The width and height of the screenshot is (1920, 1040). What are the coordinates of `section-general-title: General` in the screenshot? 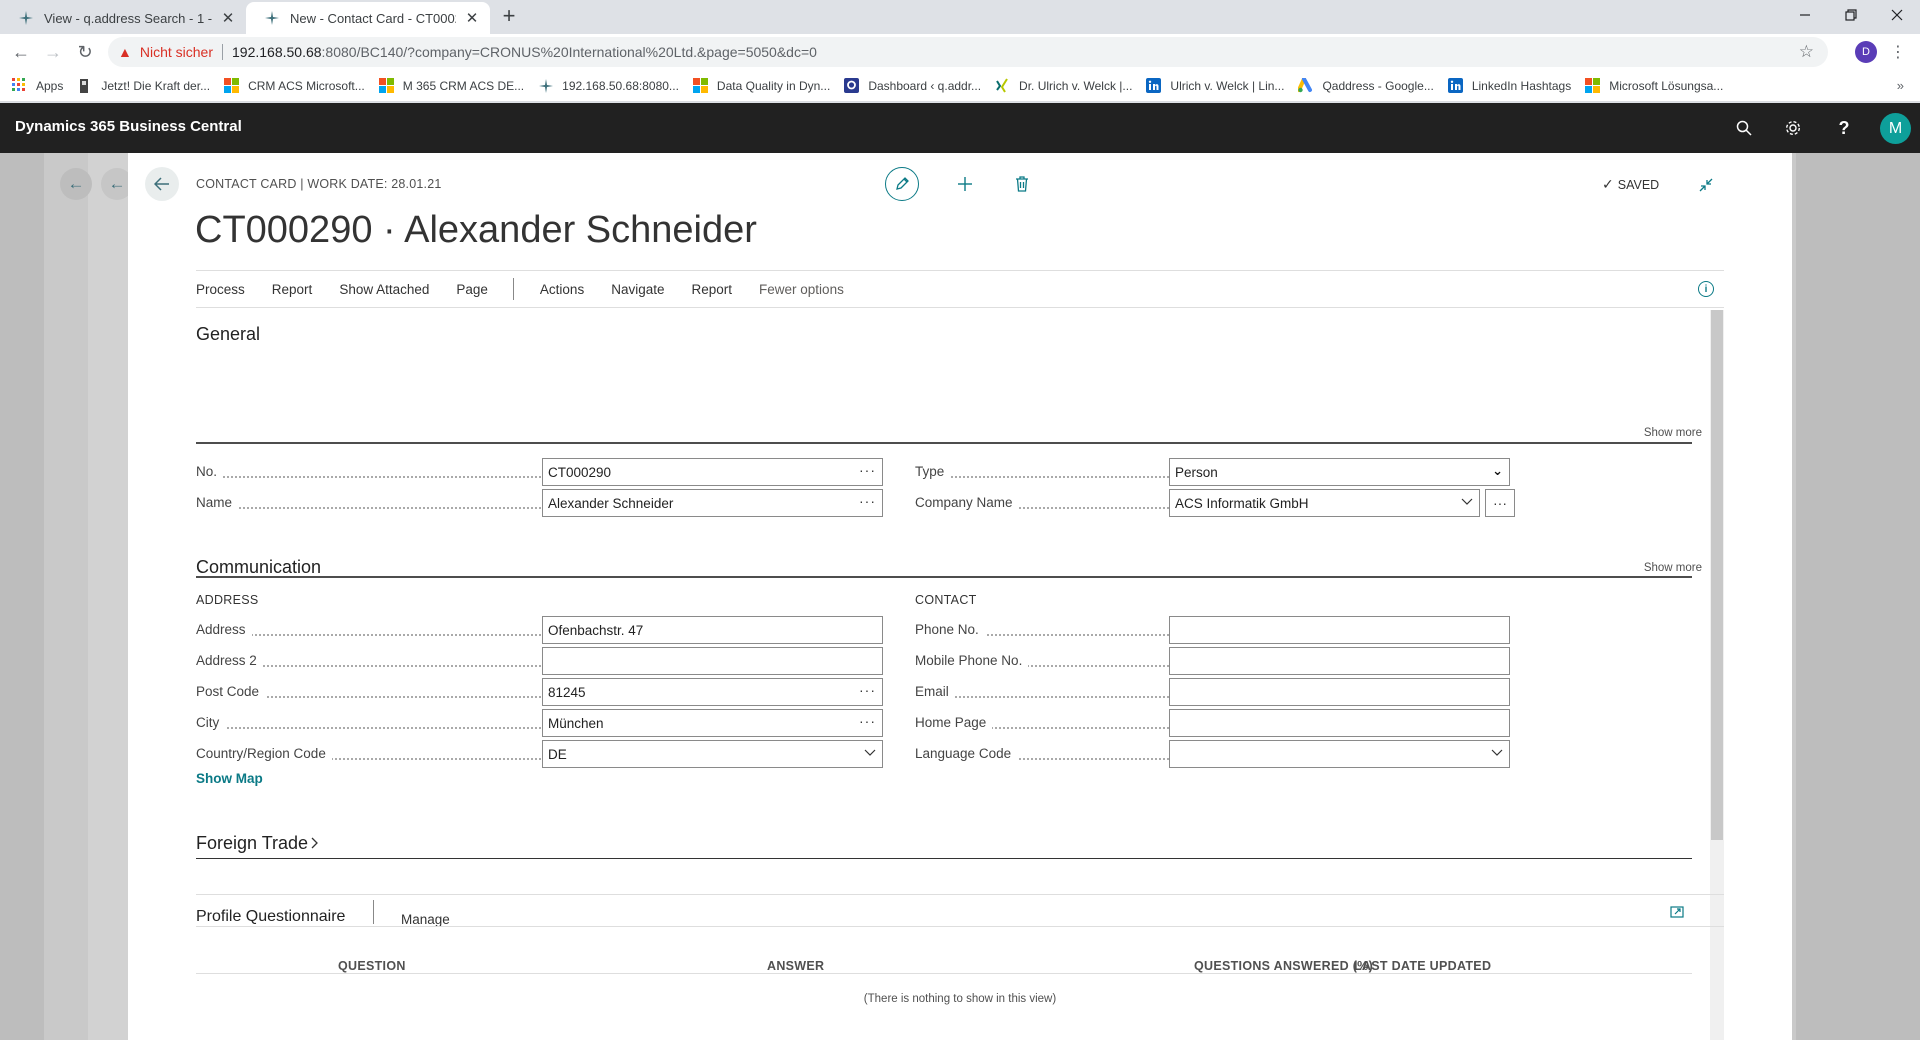 It's located at (228, 334).